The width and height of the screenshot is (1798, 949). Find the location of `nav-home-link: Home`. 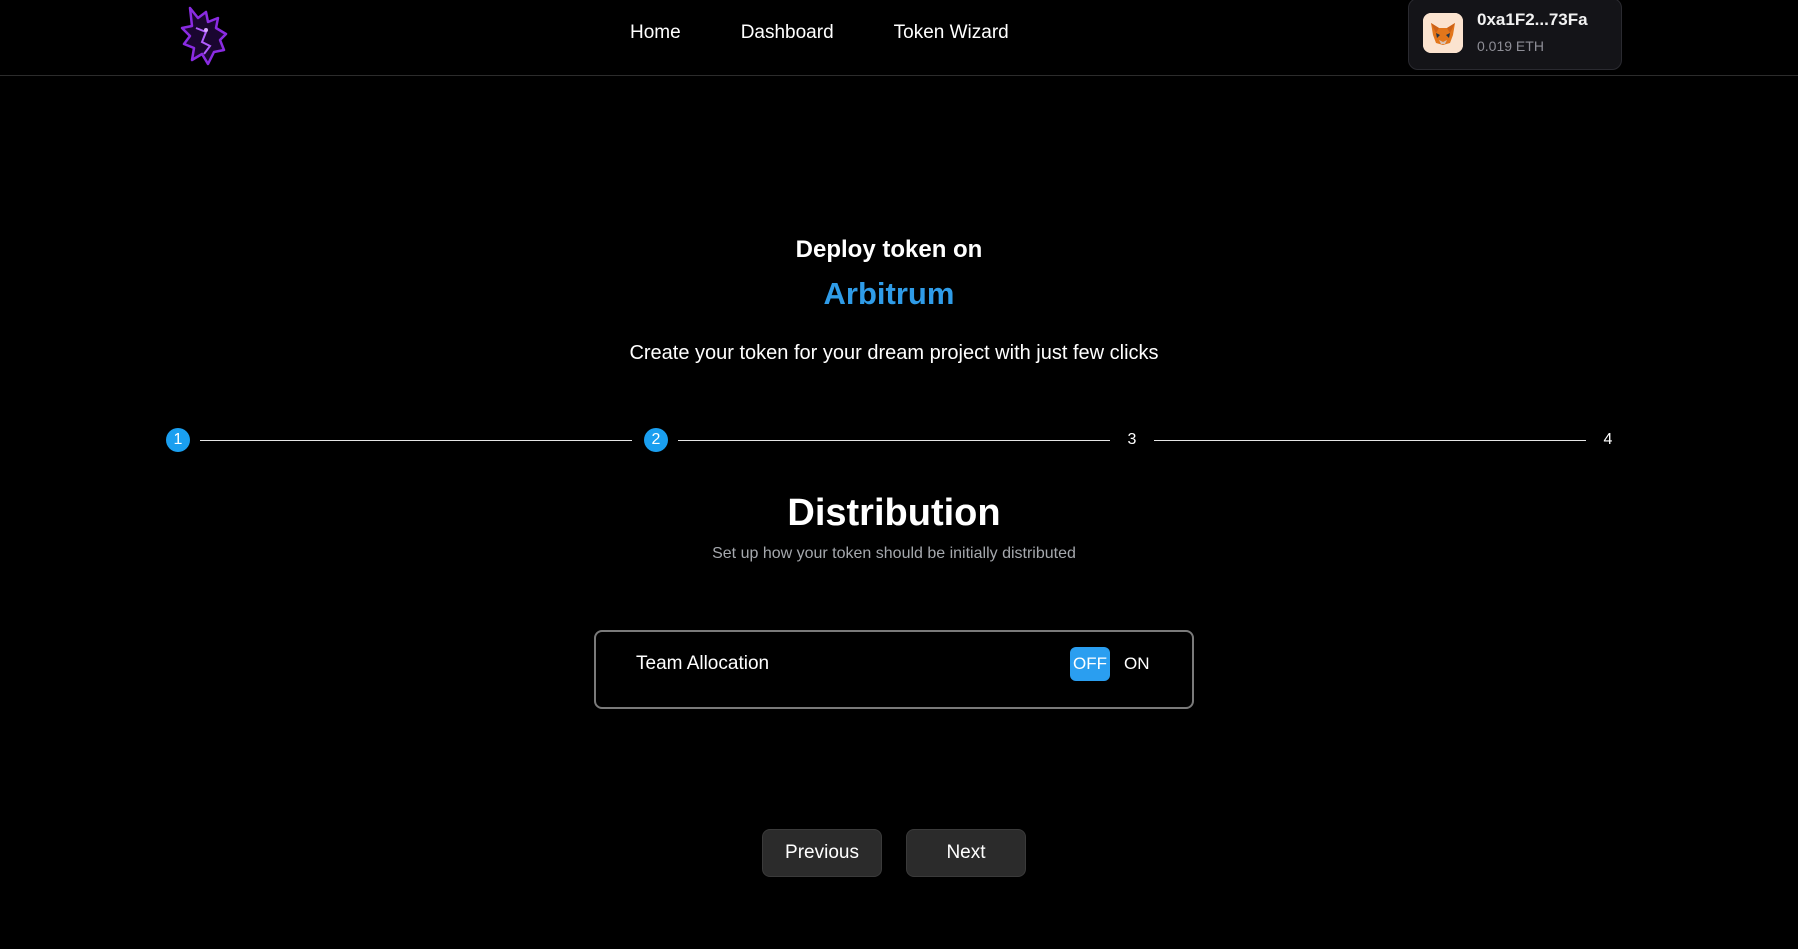

nav-home-link: Home is located at coordinates (655, 33).